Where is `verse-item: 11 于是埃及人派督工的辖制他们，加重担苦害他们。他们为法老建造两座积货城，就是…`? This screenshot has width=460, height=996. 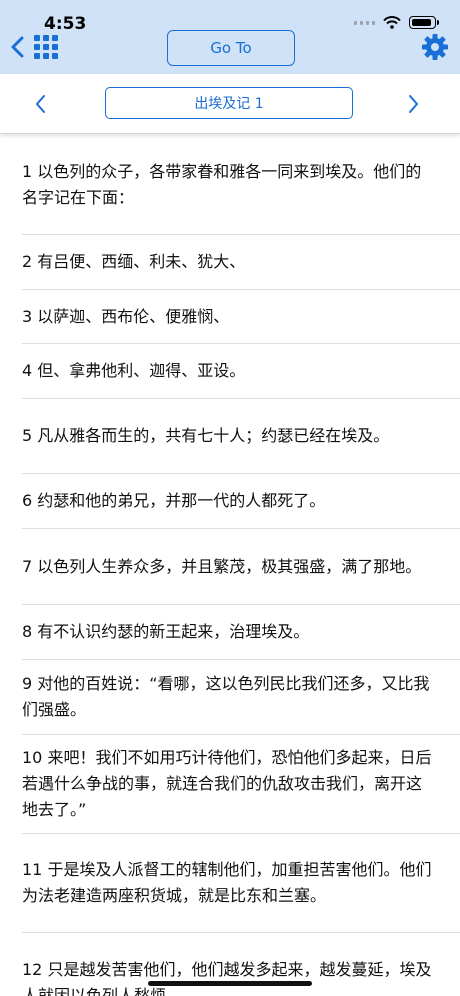 verse-item: 11 于是埃及人派督工的辖制他们，加重担苦害他们。他们为法老建造两座积货城，就是… is located at coordinates (241, 883).